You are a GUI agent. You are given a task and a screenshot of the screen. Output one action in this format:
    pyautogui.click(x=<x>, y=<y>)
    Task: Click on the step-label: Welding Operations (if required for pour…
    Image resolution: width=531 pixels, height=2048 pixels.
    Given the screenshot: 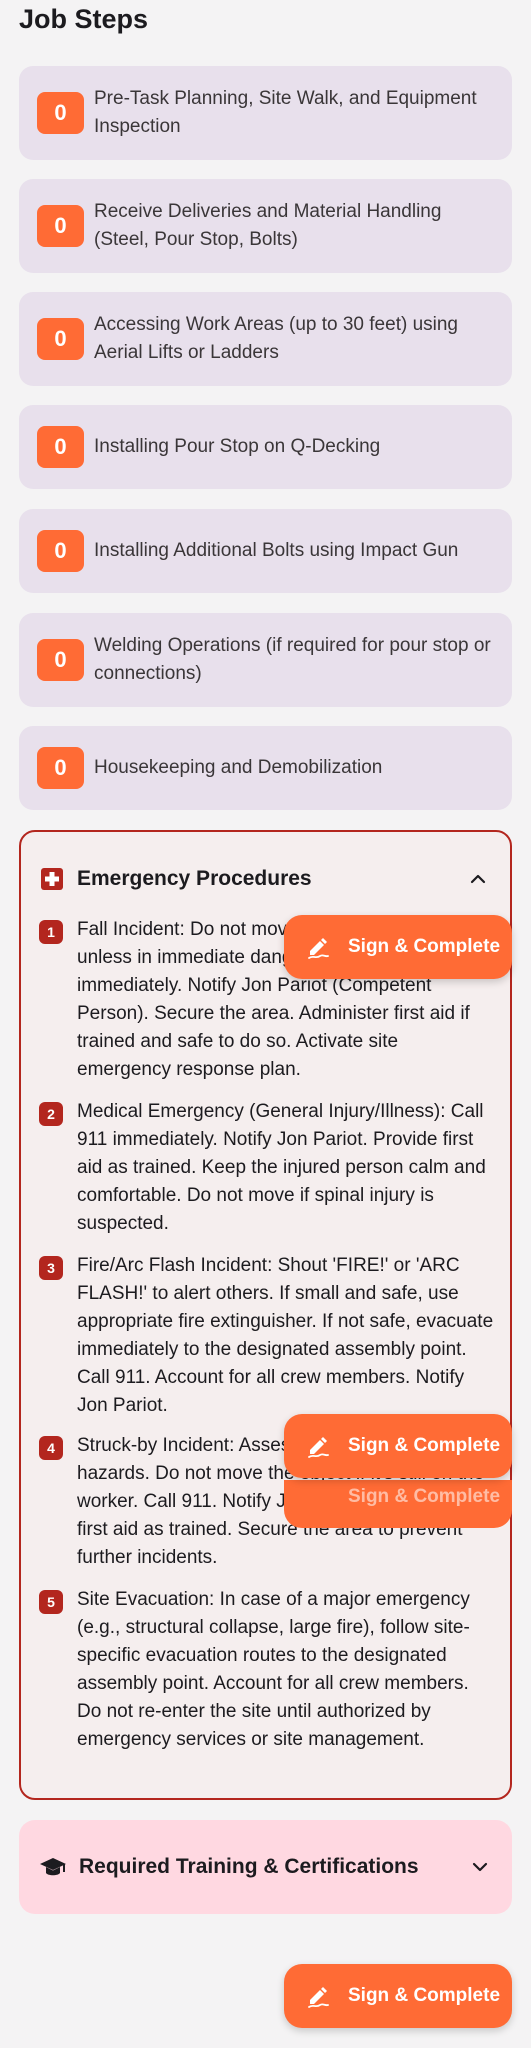 What is the action you would take?
    pyautogui.click(x=292, y=659)
    